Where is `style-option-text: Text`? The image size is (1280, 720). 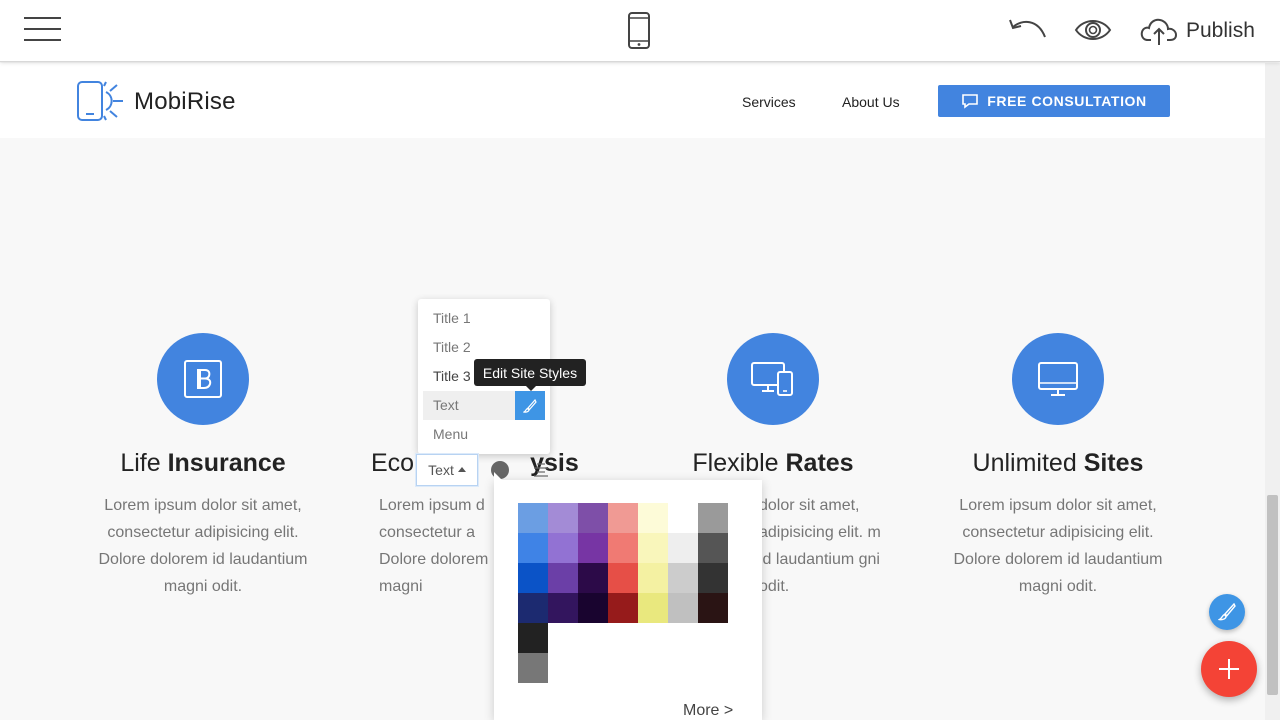
style-option-text: Text is located at coordinates (484, 405).